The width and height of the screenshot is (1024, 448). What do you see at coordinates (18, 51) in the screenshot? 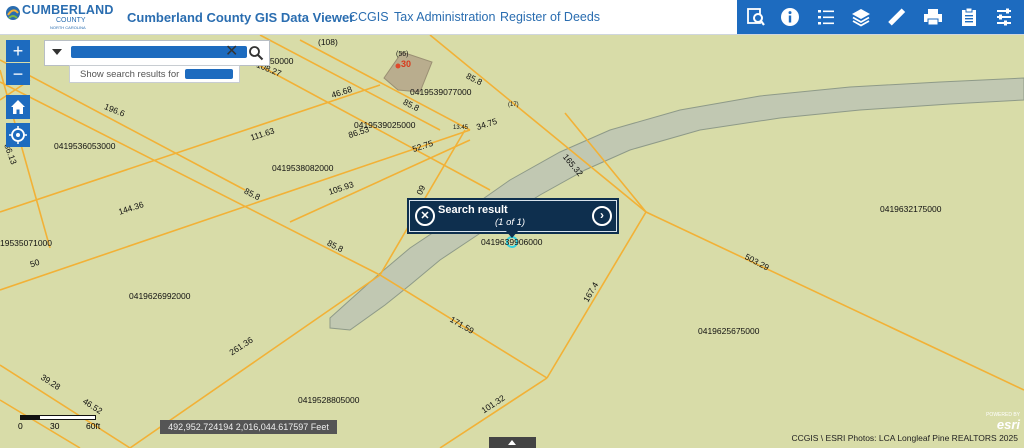
I see `zoom-in-button: +` at bounding box center [18, 51].